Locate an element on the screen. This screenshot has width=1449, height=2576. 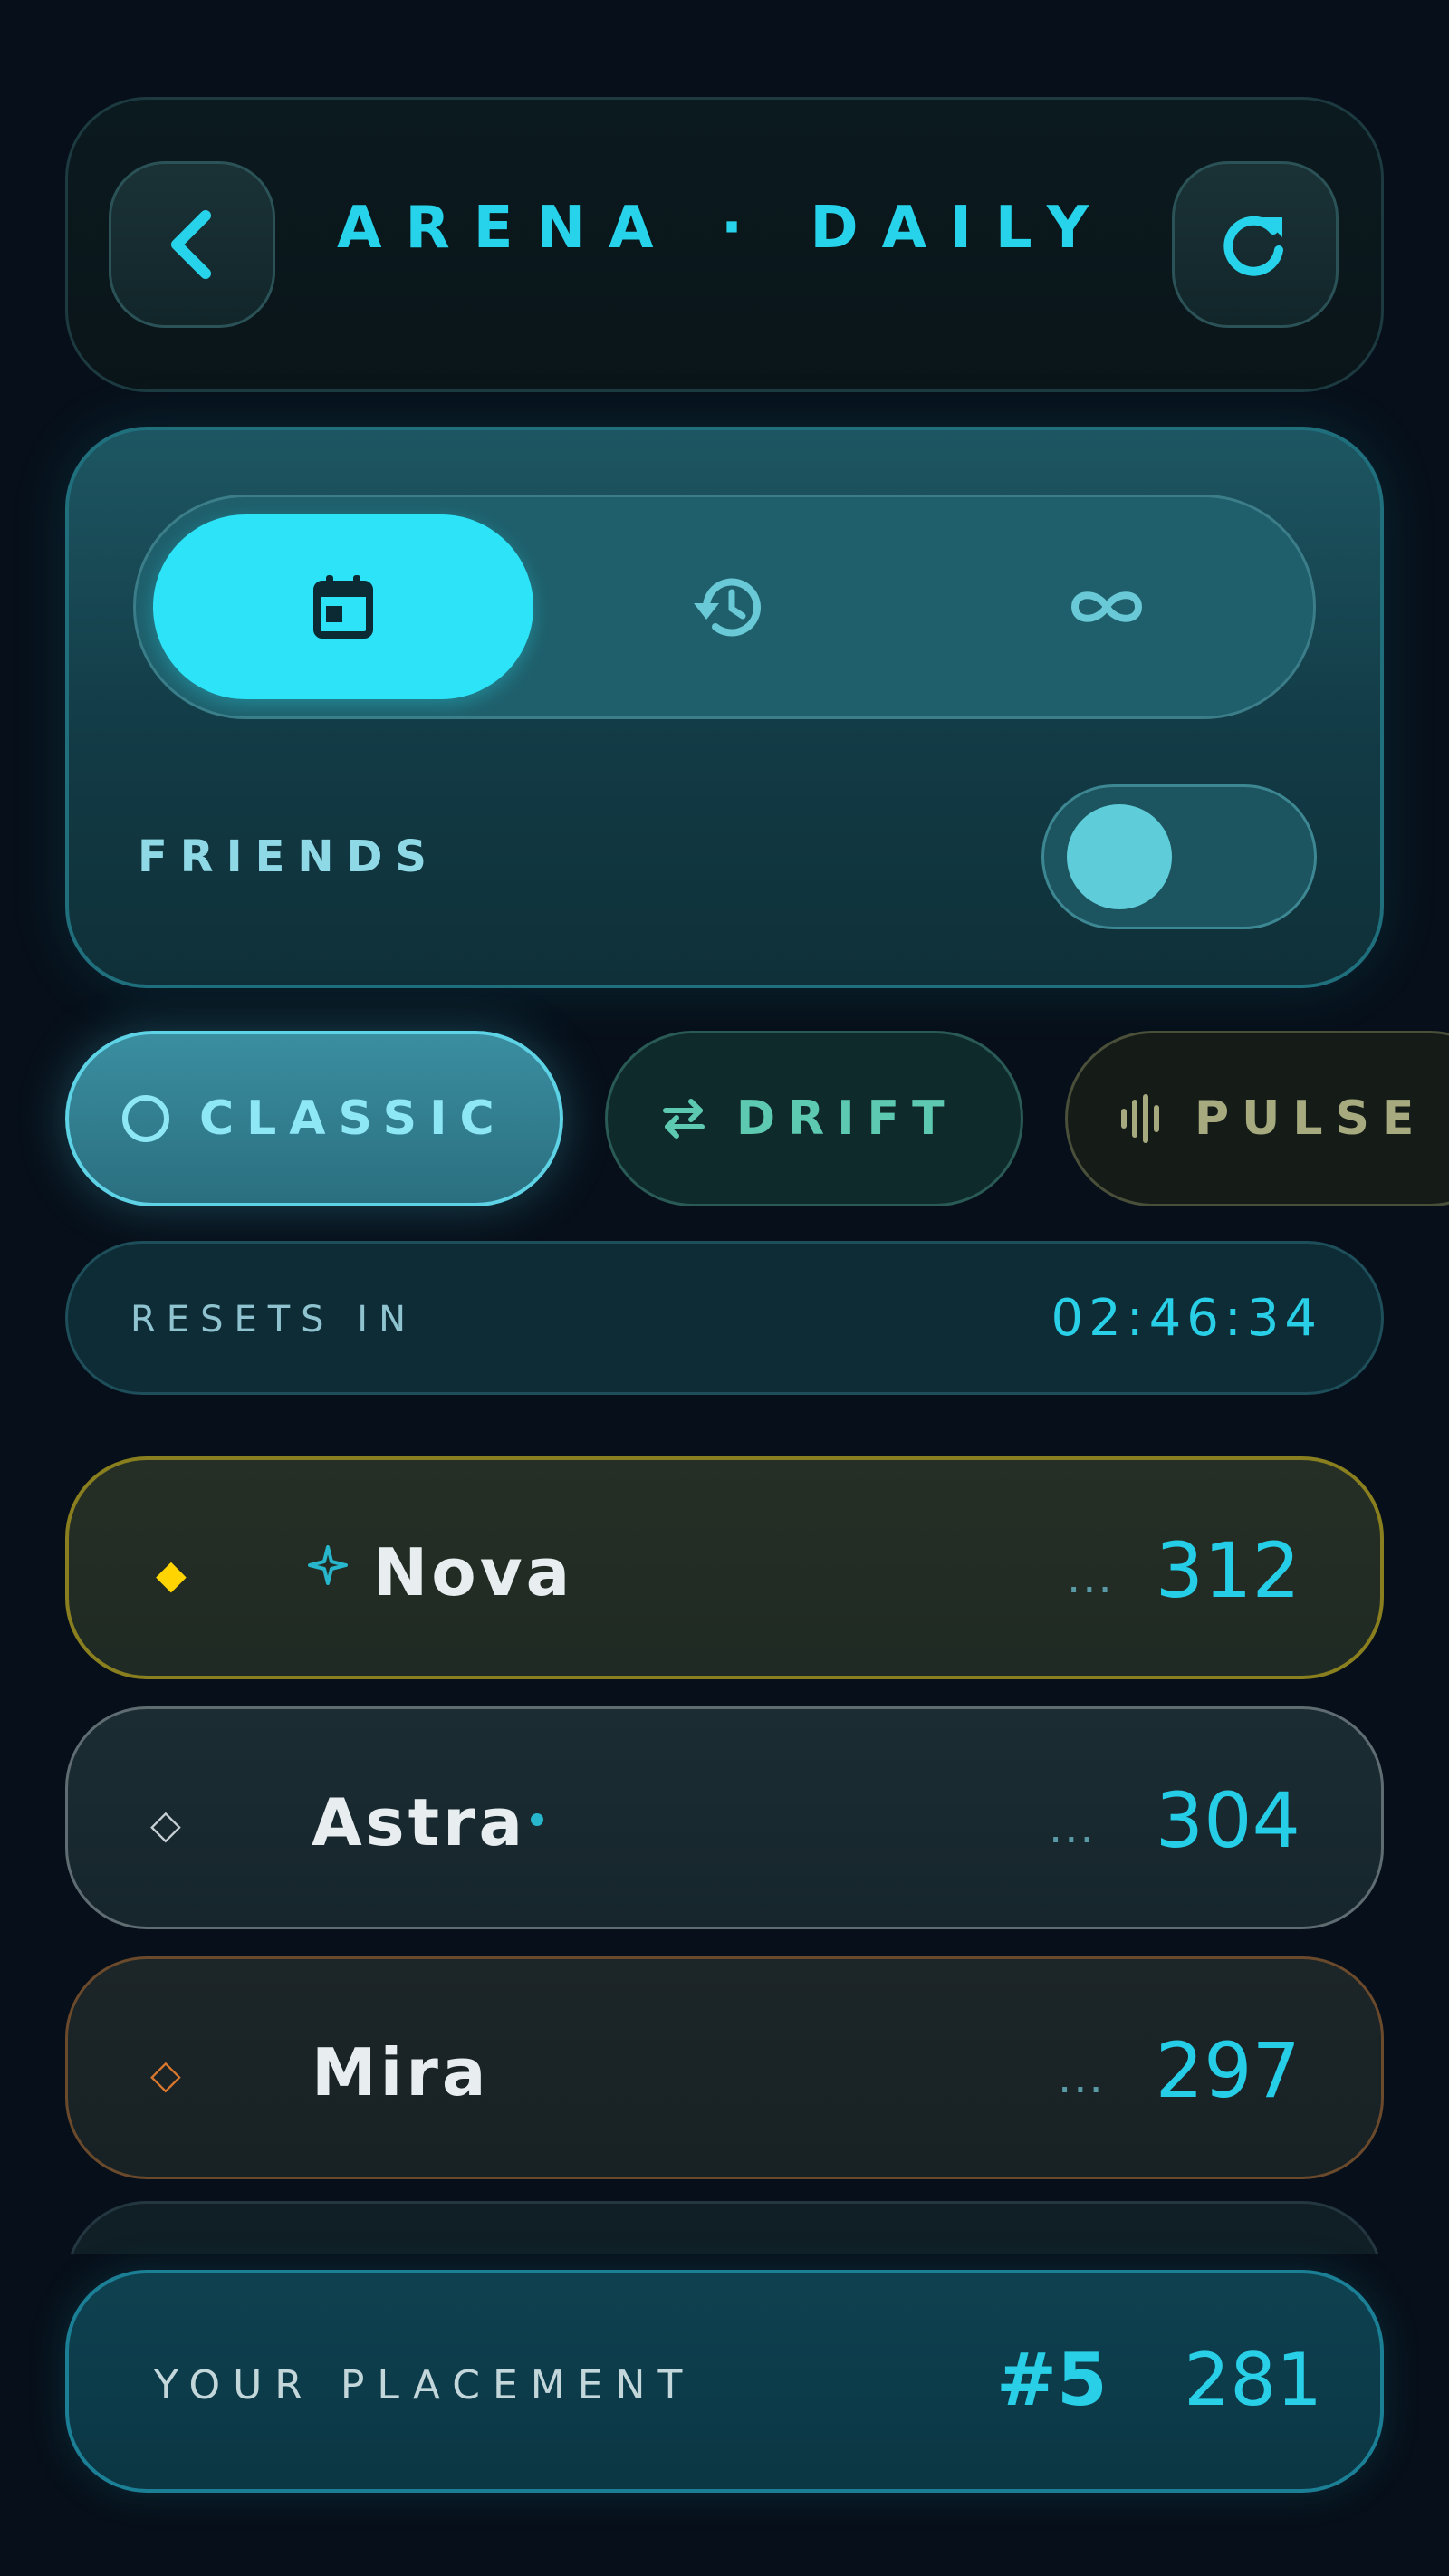
player-name: Astra is located at coordinates (419, 1822).